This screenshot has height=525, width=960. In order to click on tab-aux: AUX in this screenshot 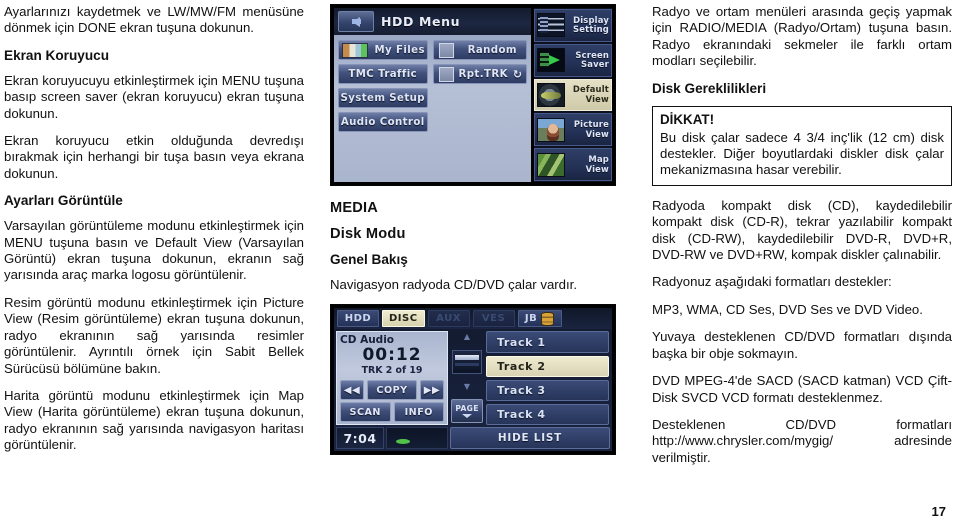, I will do `click(448, 319)`.